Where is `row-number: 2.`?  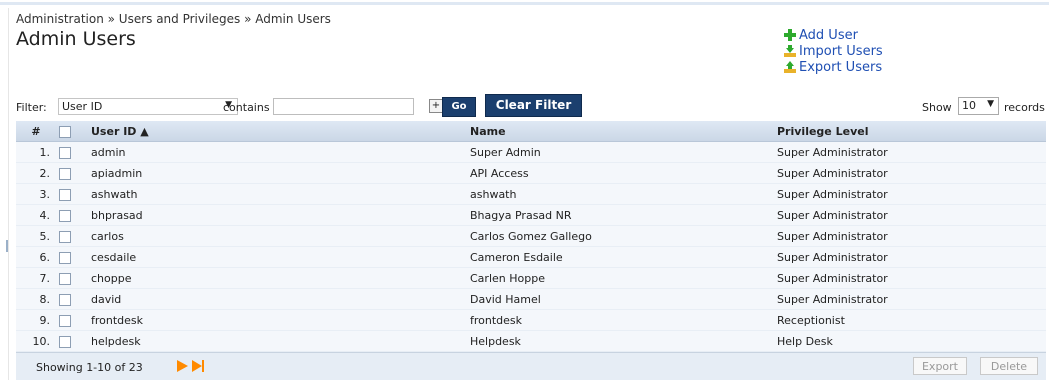
row-number: 2. is located at coordinates (36, 173).